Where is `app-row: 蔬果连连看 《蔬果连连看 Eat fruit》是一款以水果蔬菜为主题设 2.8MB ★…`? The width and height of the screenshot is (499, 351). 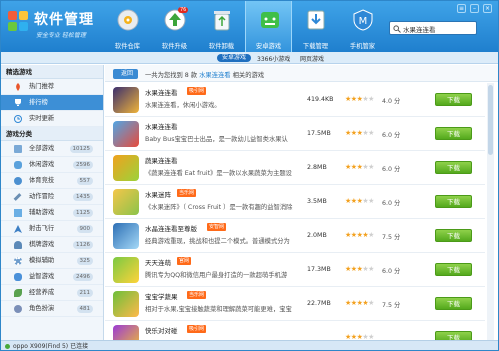
app-row: 蔬果连连看 《蔬果连连看 Eat fruit》是一款以水果蔬菜为主题设 2.8MB ★… is located at coordinates (295, 168).